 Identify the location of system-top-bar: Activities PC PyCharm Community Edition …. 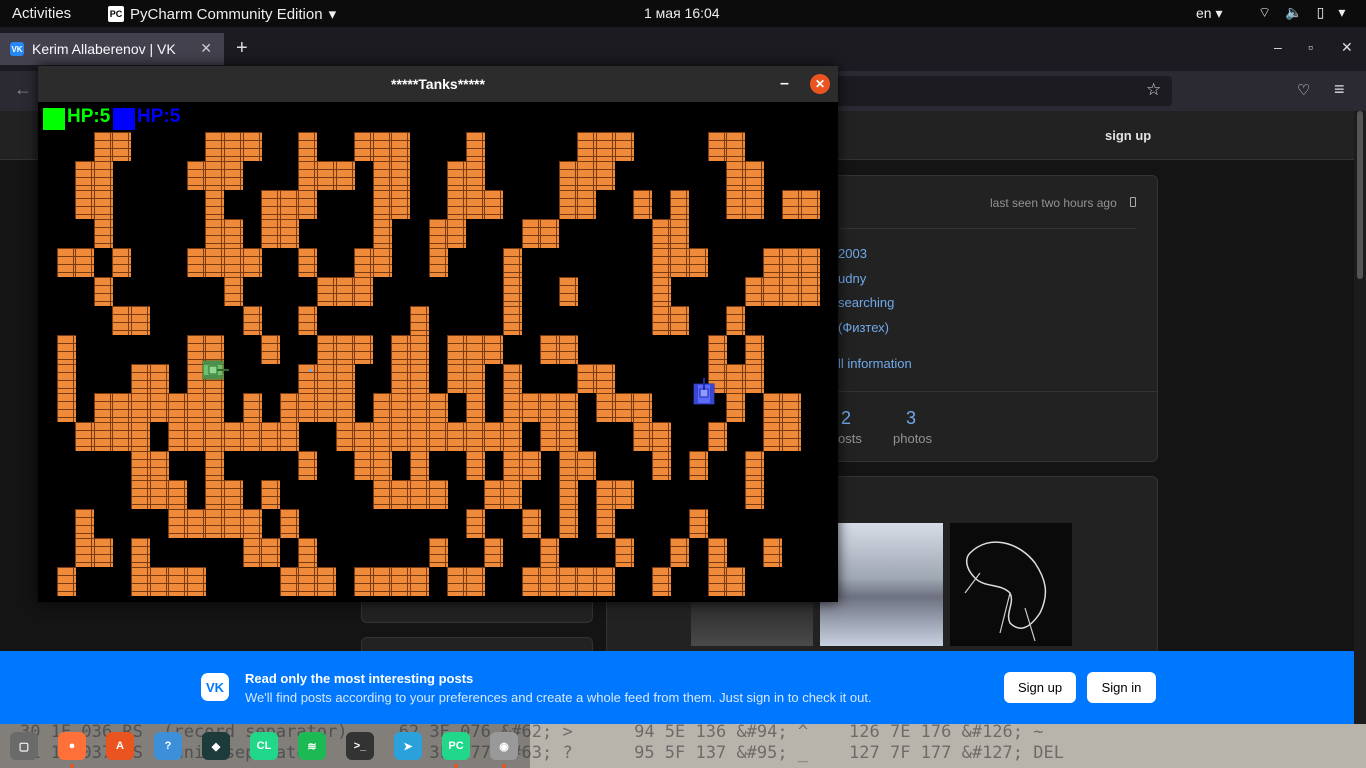
(683, 13).